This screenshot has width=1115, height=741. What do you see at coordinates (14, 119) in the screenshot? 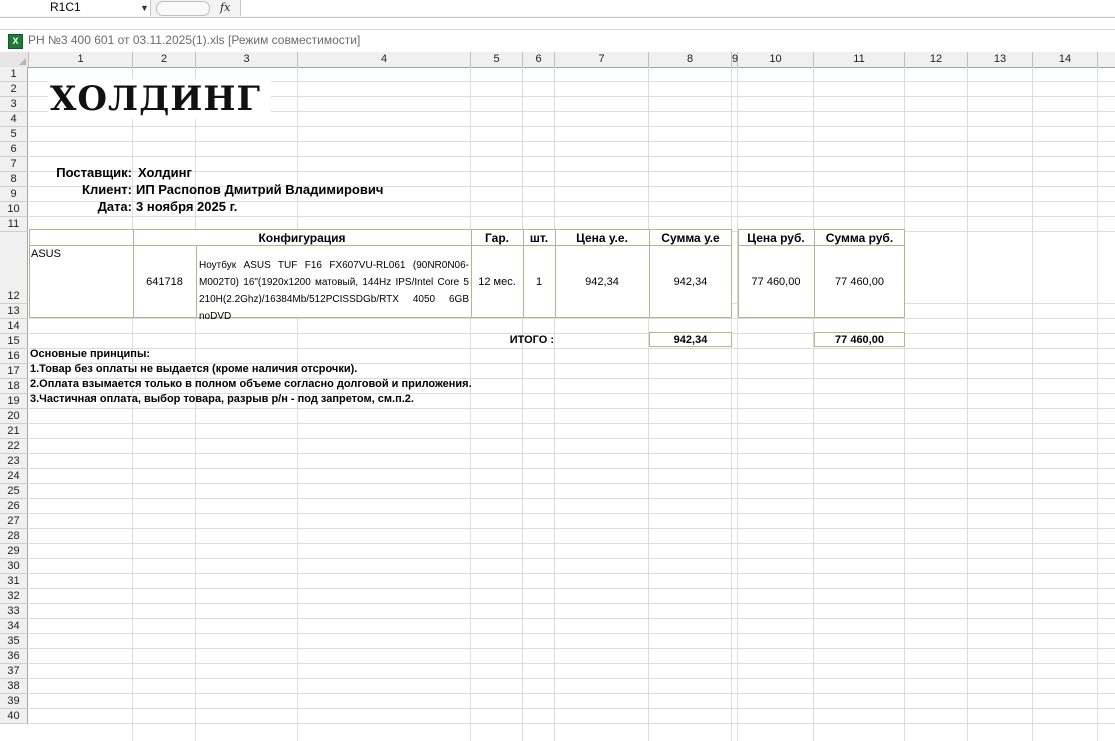
I see `row-header: 4` at bounding box center [14, 119].